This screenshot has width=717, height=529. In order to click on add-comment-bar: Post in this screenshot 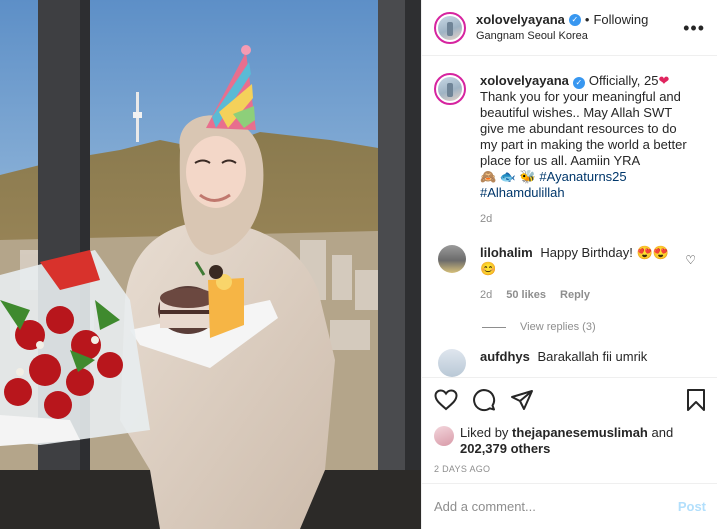, I will do `click(569, 506)`.